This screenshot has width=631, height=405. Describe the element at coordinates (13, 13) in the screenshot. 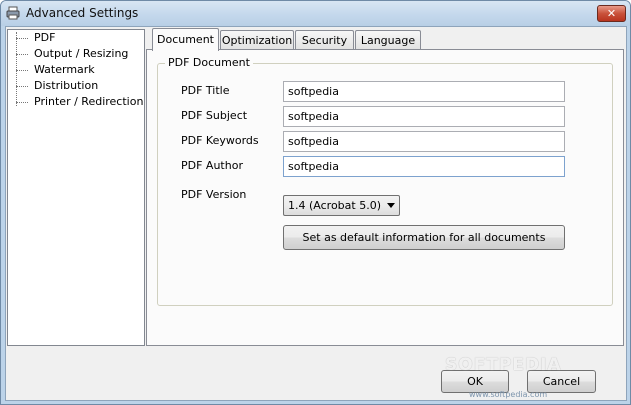

I see `printer-app-icon` at that location.